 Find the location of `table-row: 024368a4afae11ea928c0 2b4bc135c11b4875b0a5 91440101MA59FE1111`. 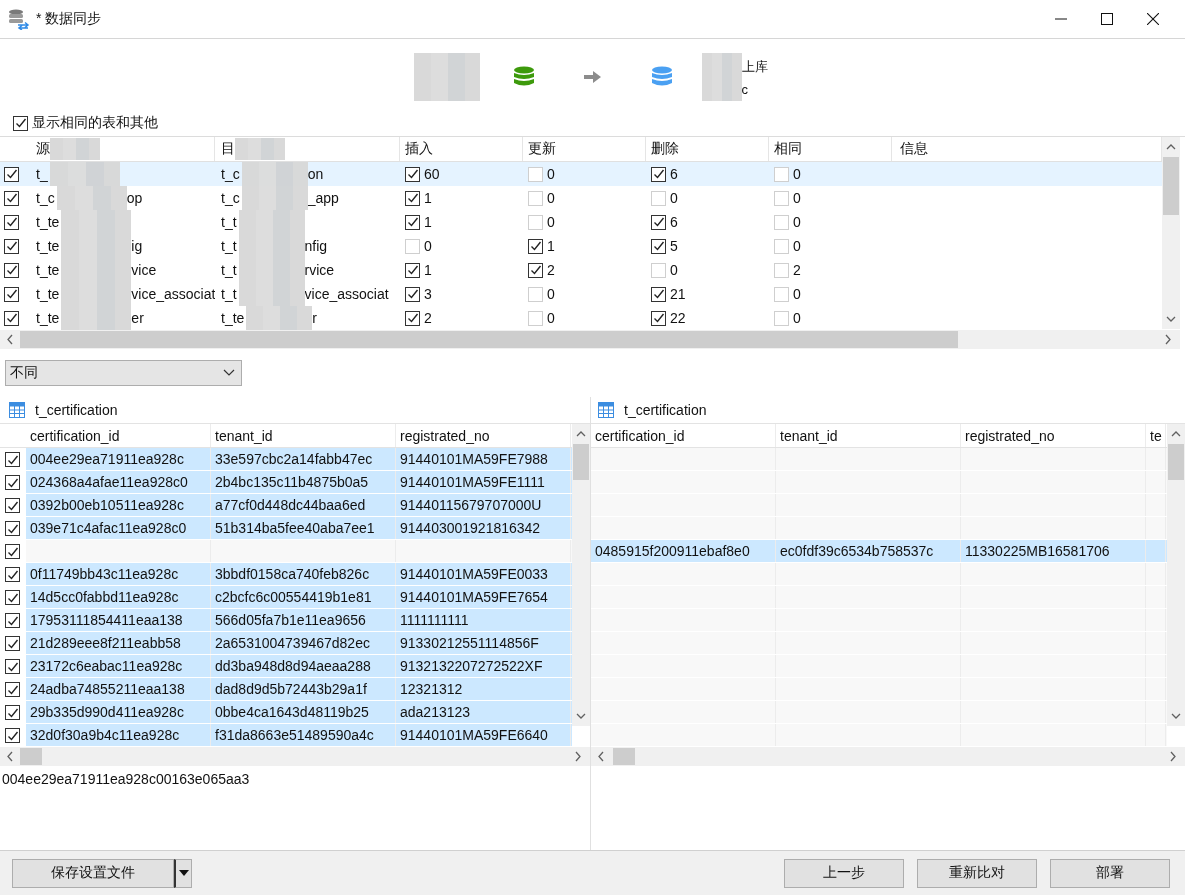

table-row: 024368a4afae11ea928c0 2b4bc135c11b4875b0a5 91440101MA59FE1111 is located at coordinates (299, 482).